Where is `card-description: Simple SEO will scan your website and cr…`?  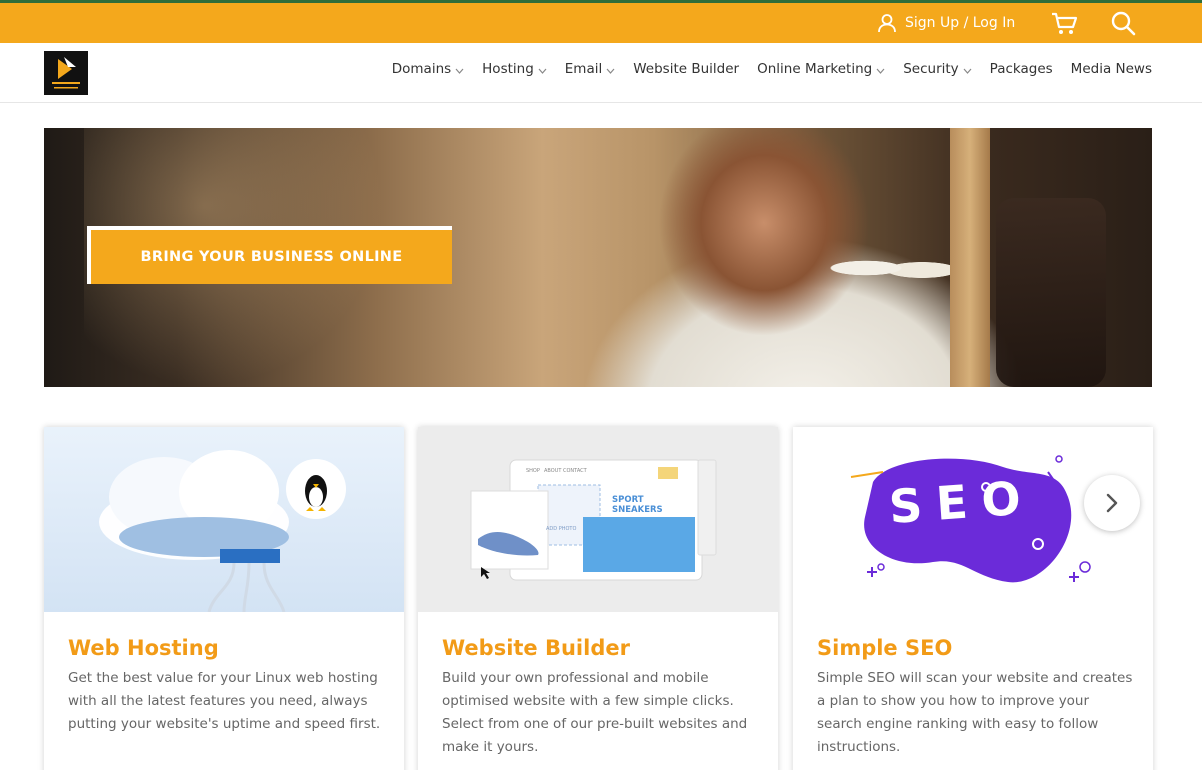
card-description: Simple SEO will scan your website and cr… is located at coordinates (975, 712).